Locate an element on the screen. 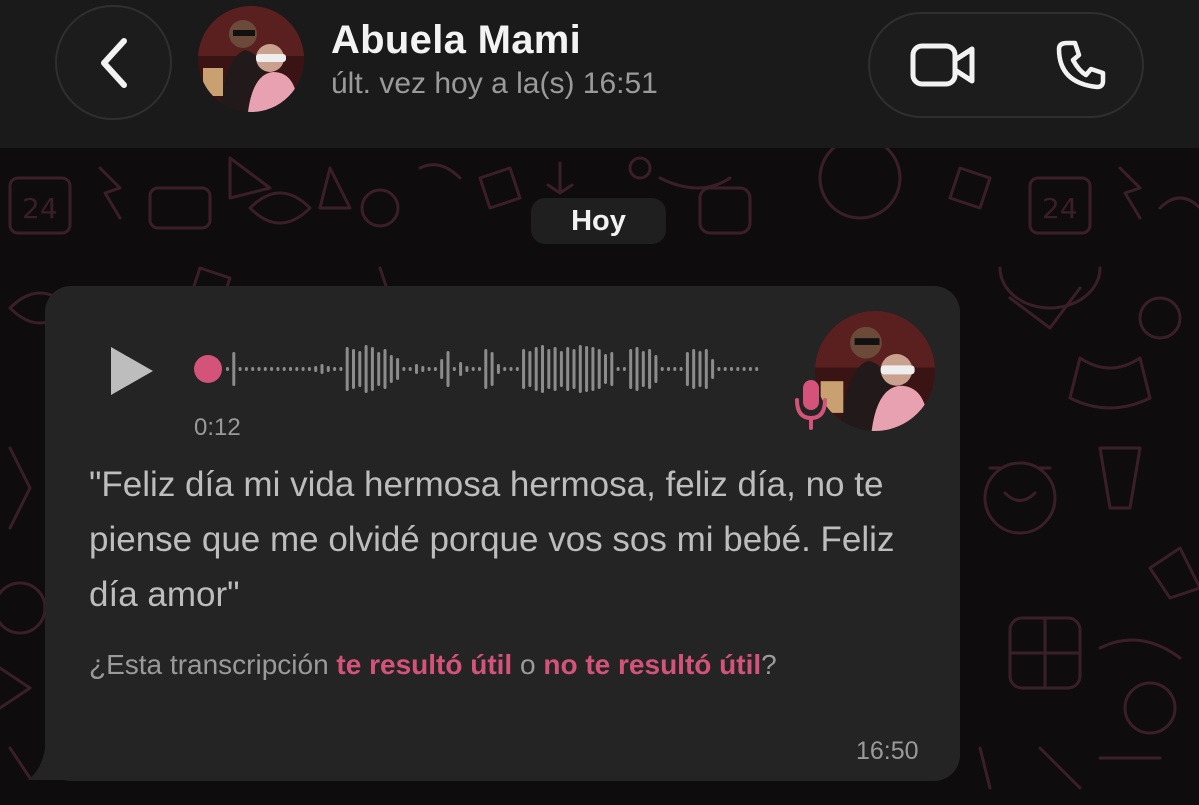 Image resolution: width=1199 pixels, height=805 pixels. back-button is located at coordinates (113, 62).